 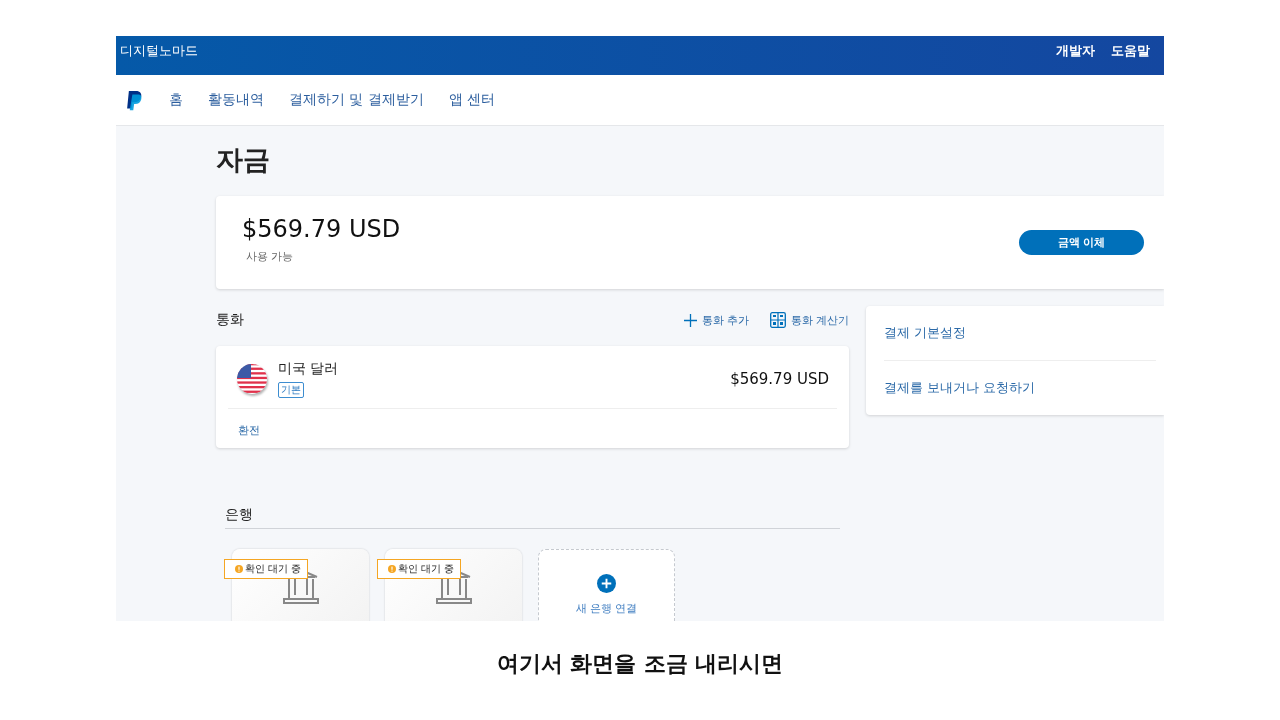 I want to click on available-label: 사용 가능, so click(x=270, y=256).